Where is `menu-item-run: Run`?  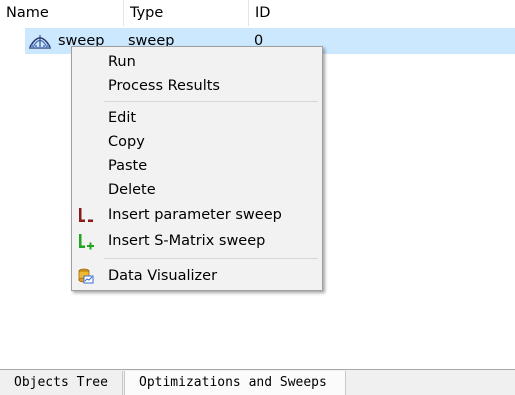 menu-item-run: Run is located at coordinates (197, 62).